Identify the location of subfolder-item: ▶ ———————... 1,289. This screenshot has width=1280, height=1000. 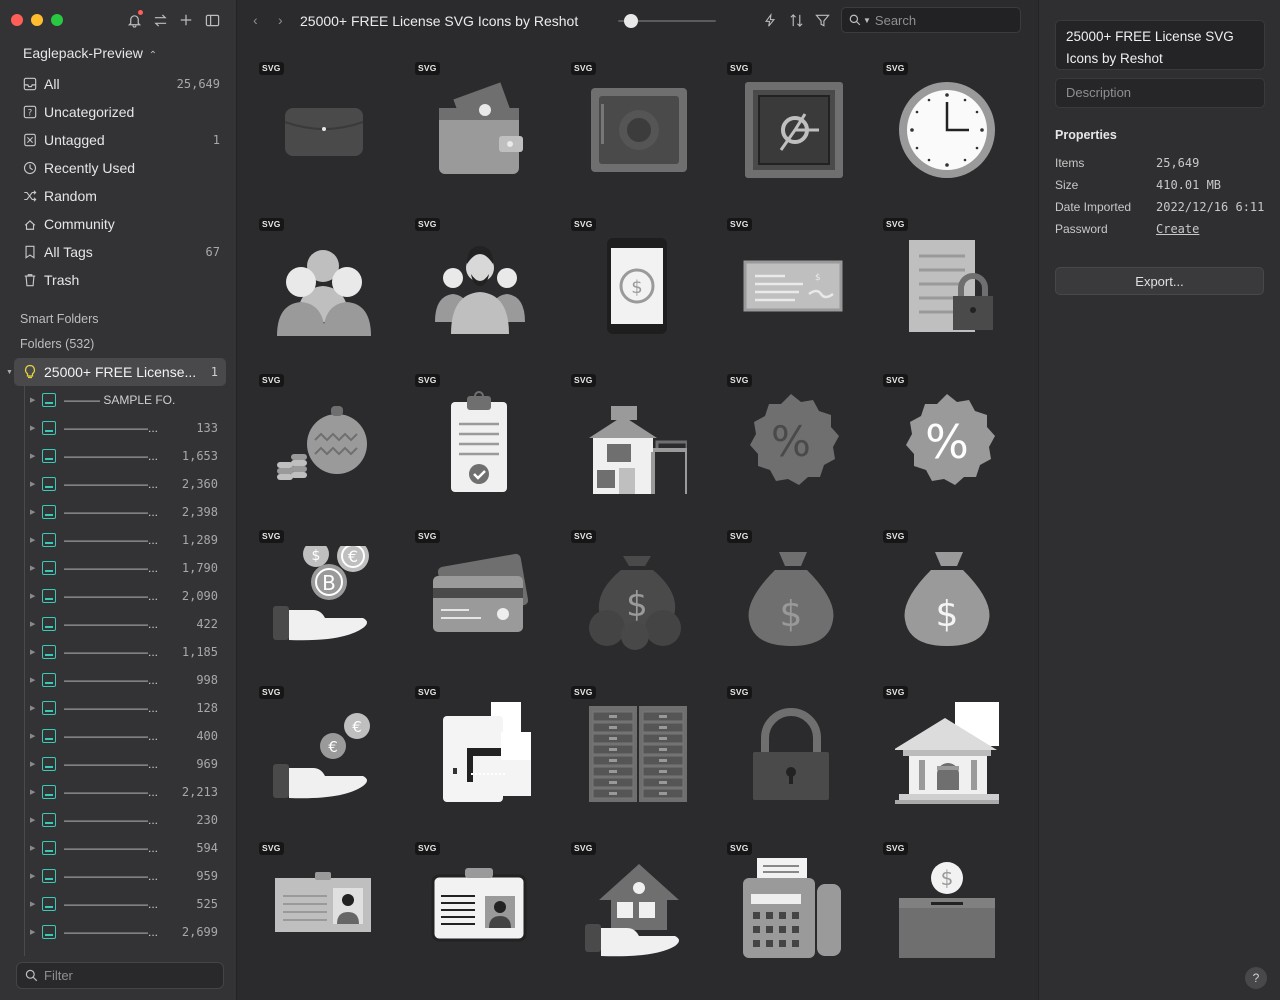
(113, 540).